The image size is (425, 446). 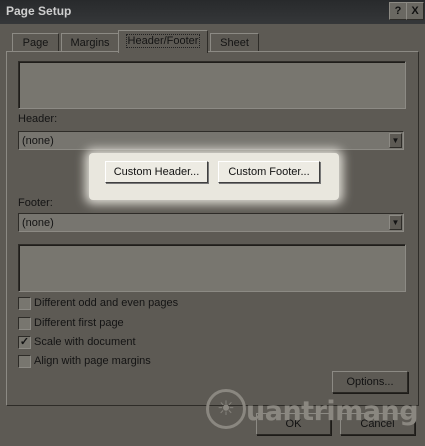 I want to click on header-dropdown: (none) ▼, so click(x=211, y=140).